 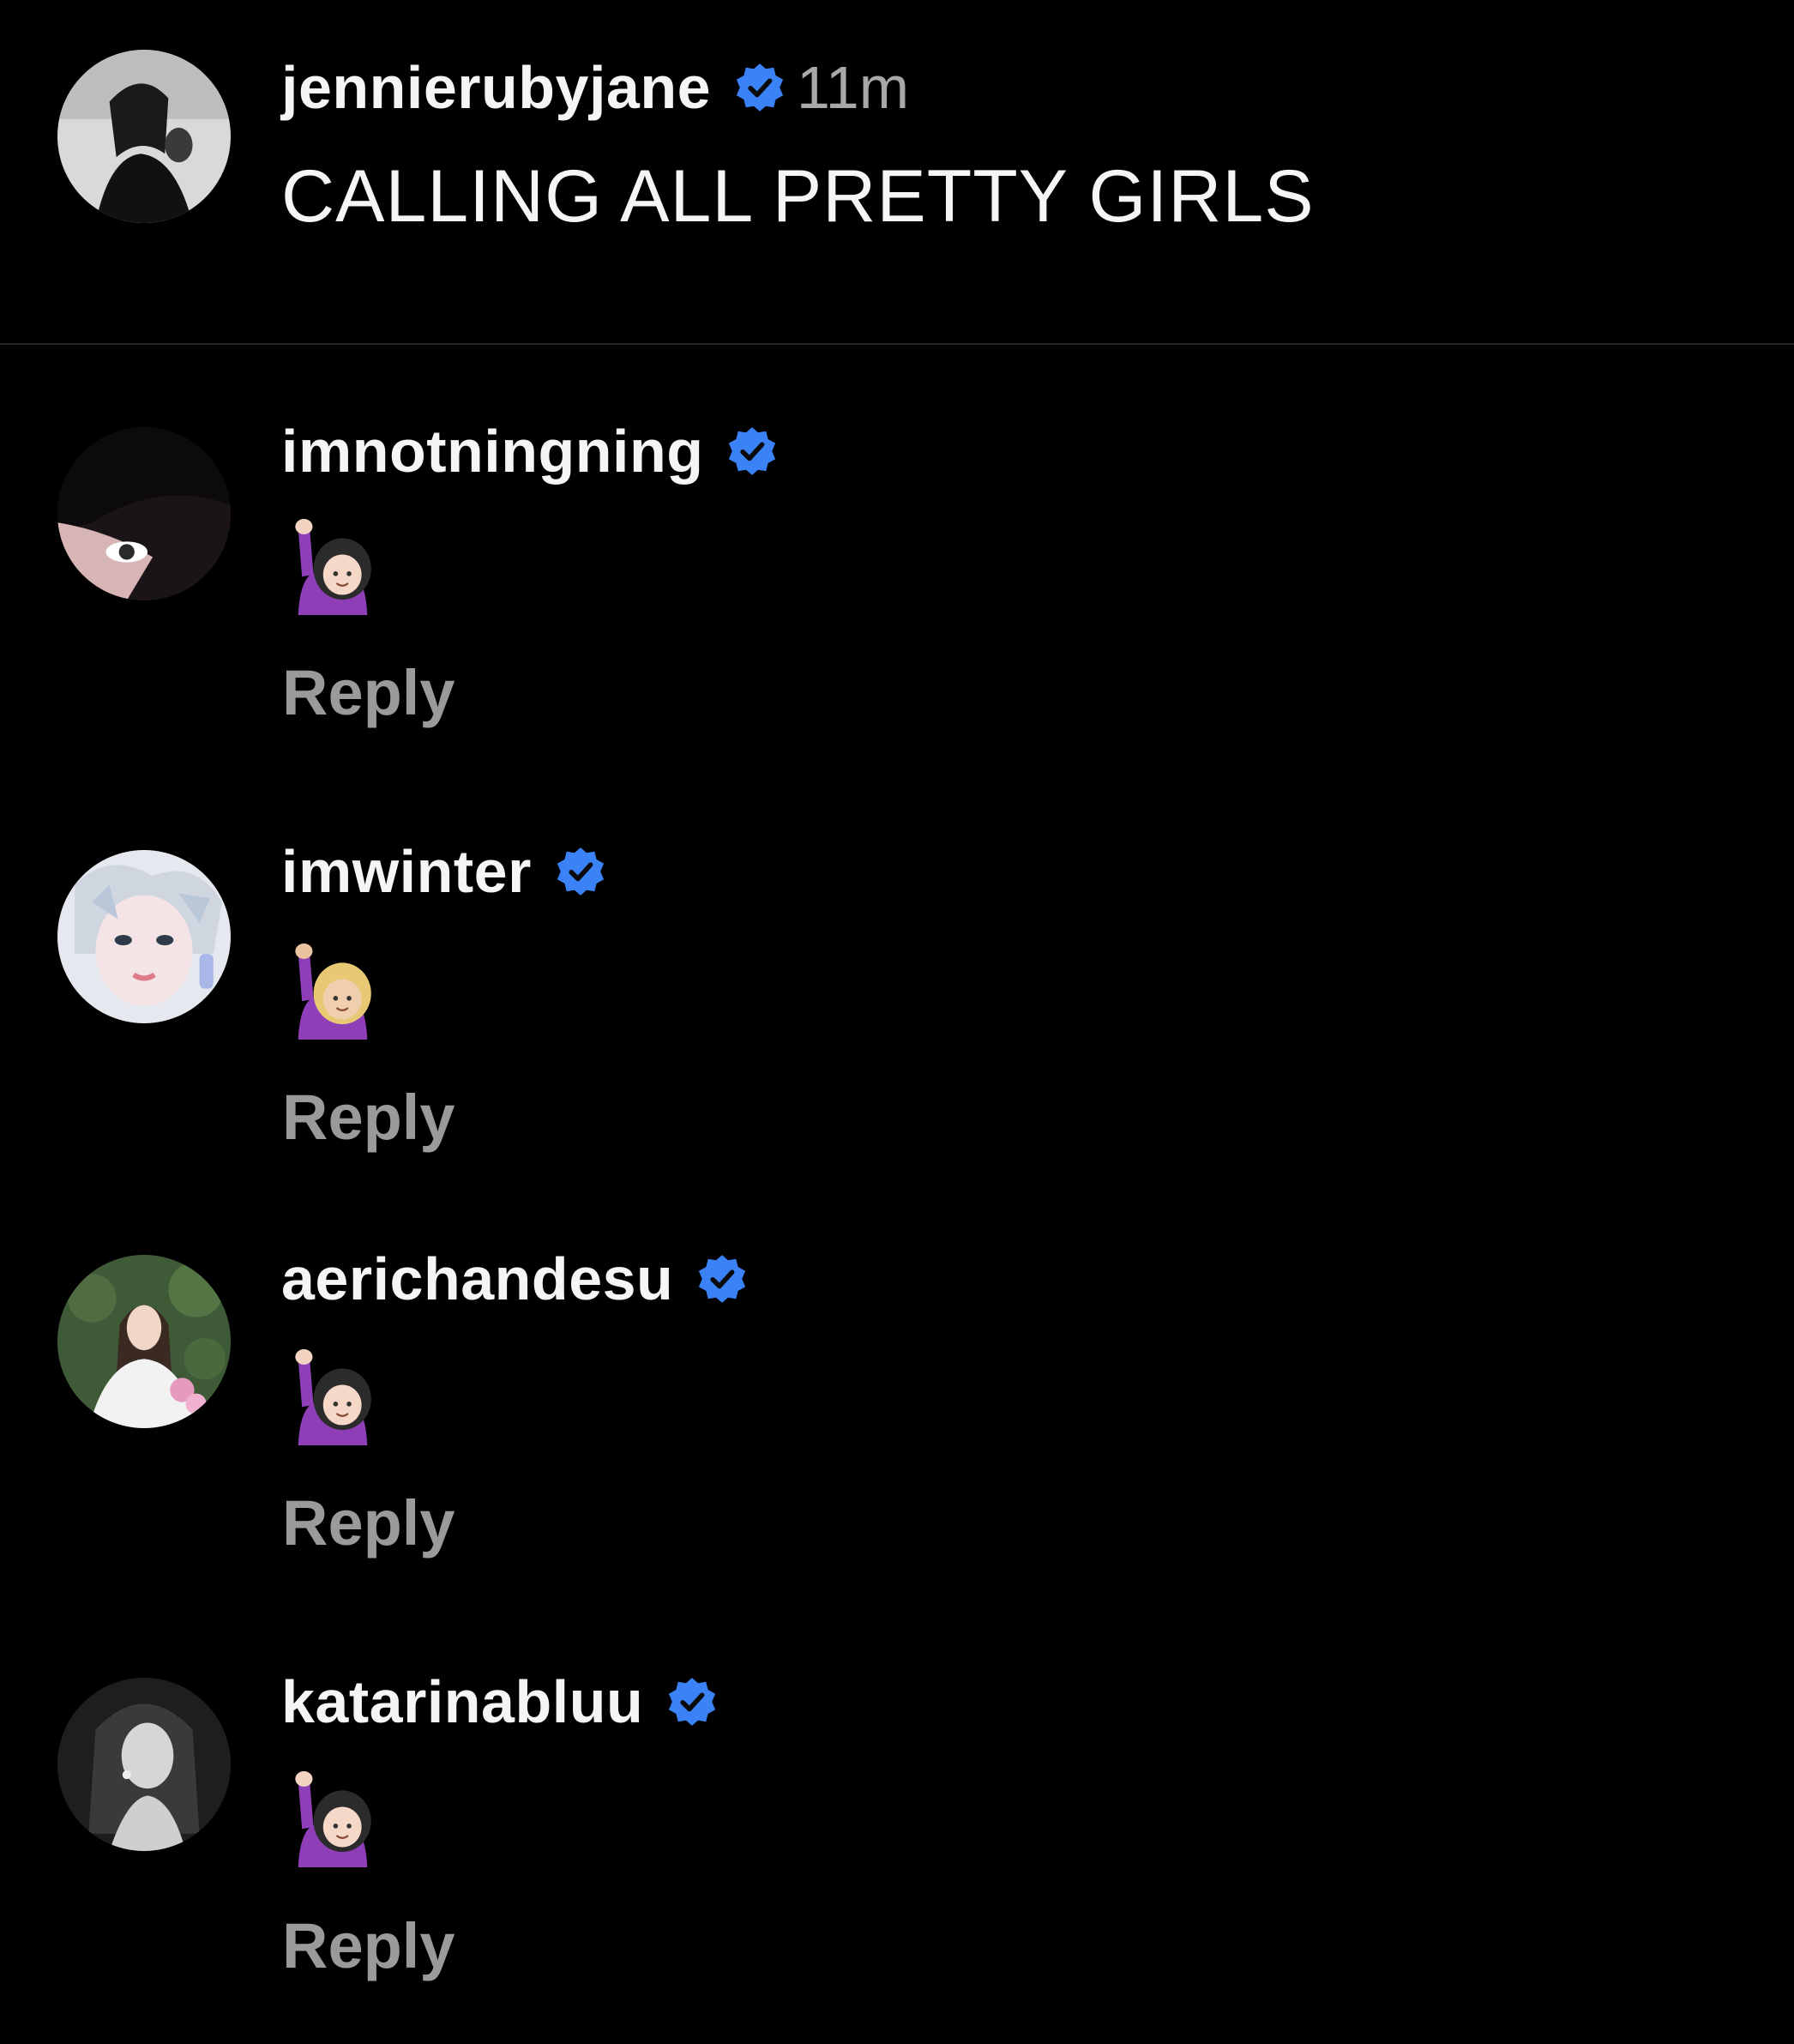 What do you see at coordinates (492, 451) in the screenshot?
I see `comment-username: imnotningning` at bounding box center [492, 451].